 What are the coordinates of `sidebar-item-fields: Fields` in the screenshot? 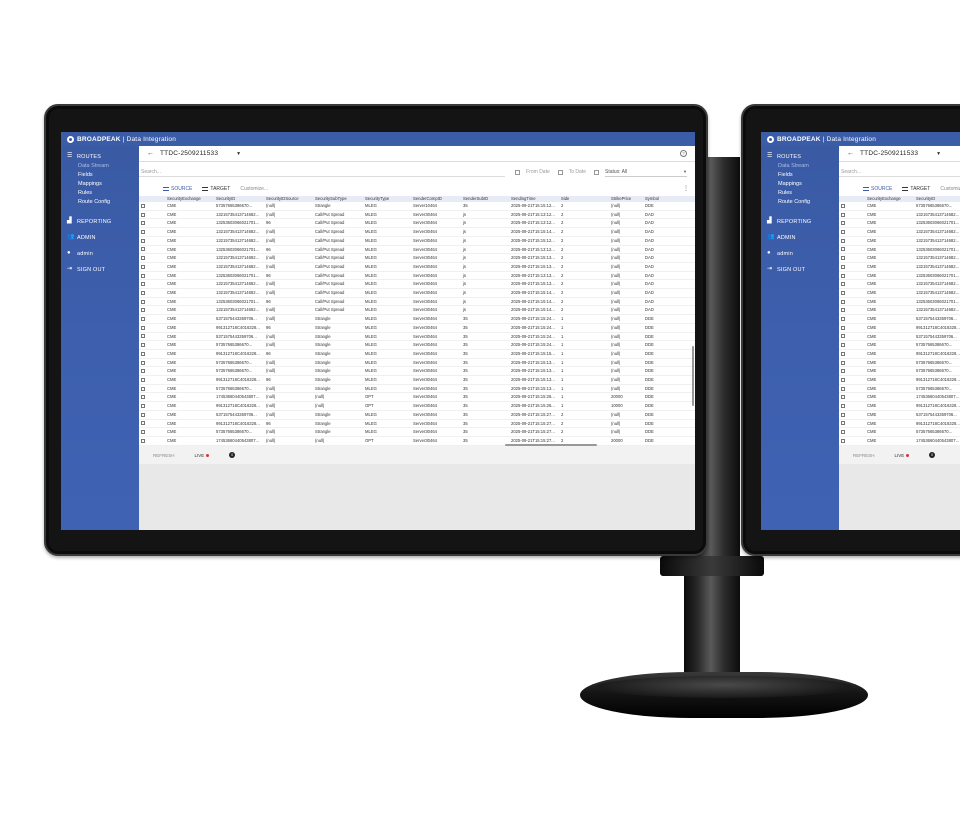 It's located at (100, 175).